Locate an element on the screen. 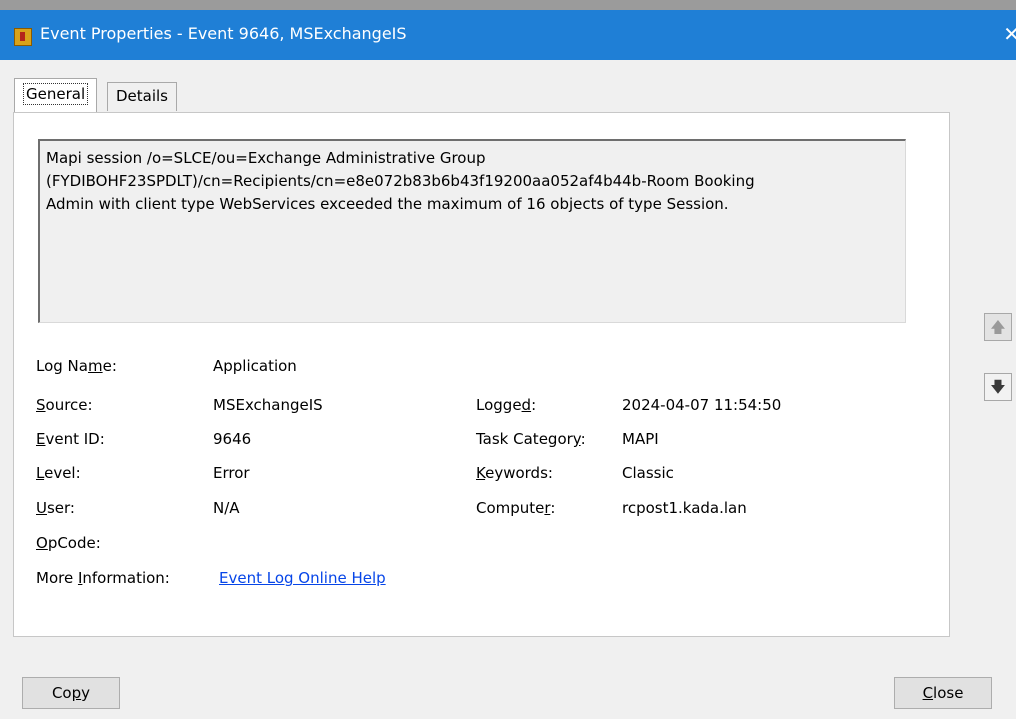 Image resolution: width=1016 pixels, height=719 pixels. event-id-value: 9646 is located at coordinates (232, 439).